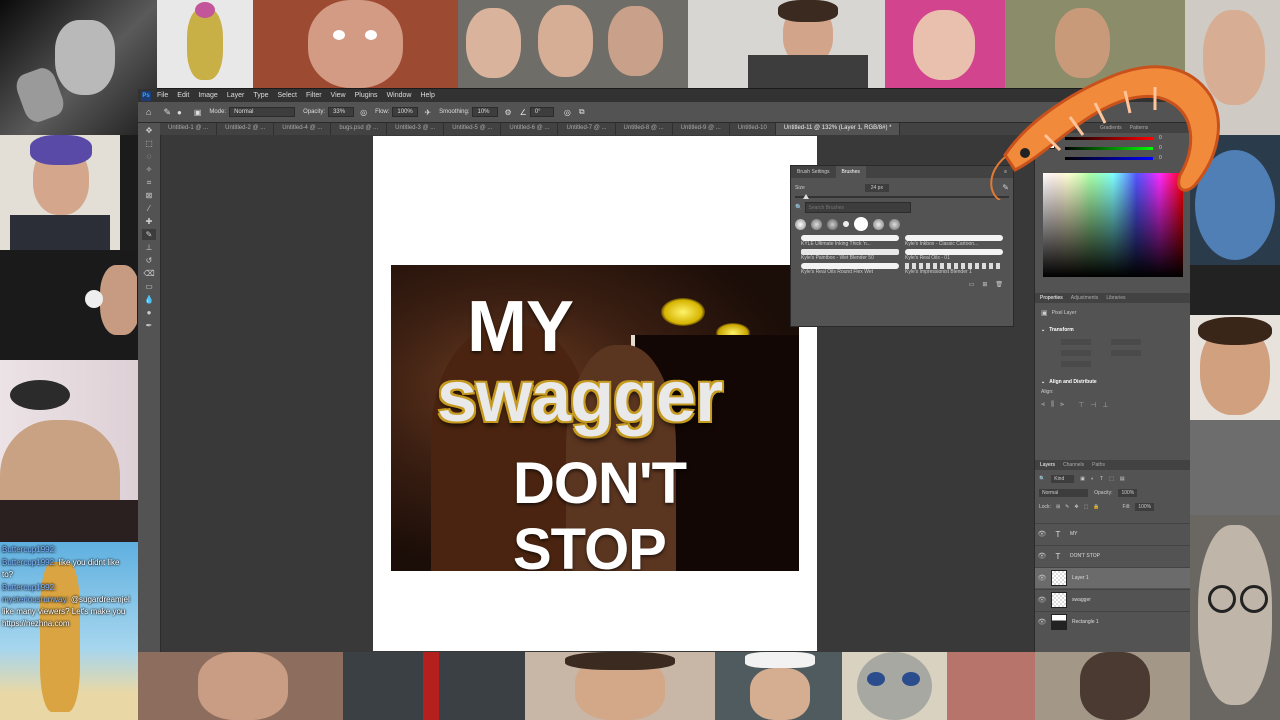  What do you see at coordinates (850, 255) in the screenshot?
I see `brush-item: Kyle's Paintbox - Wet Blender 50` at bounding box center [850, 255].